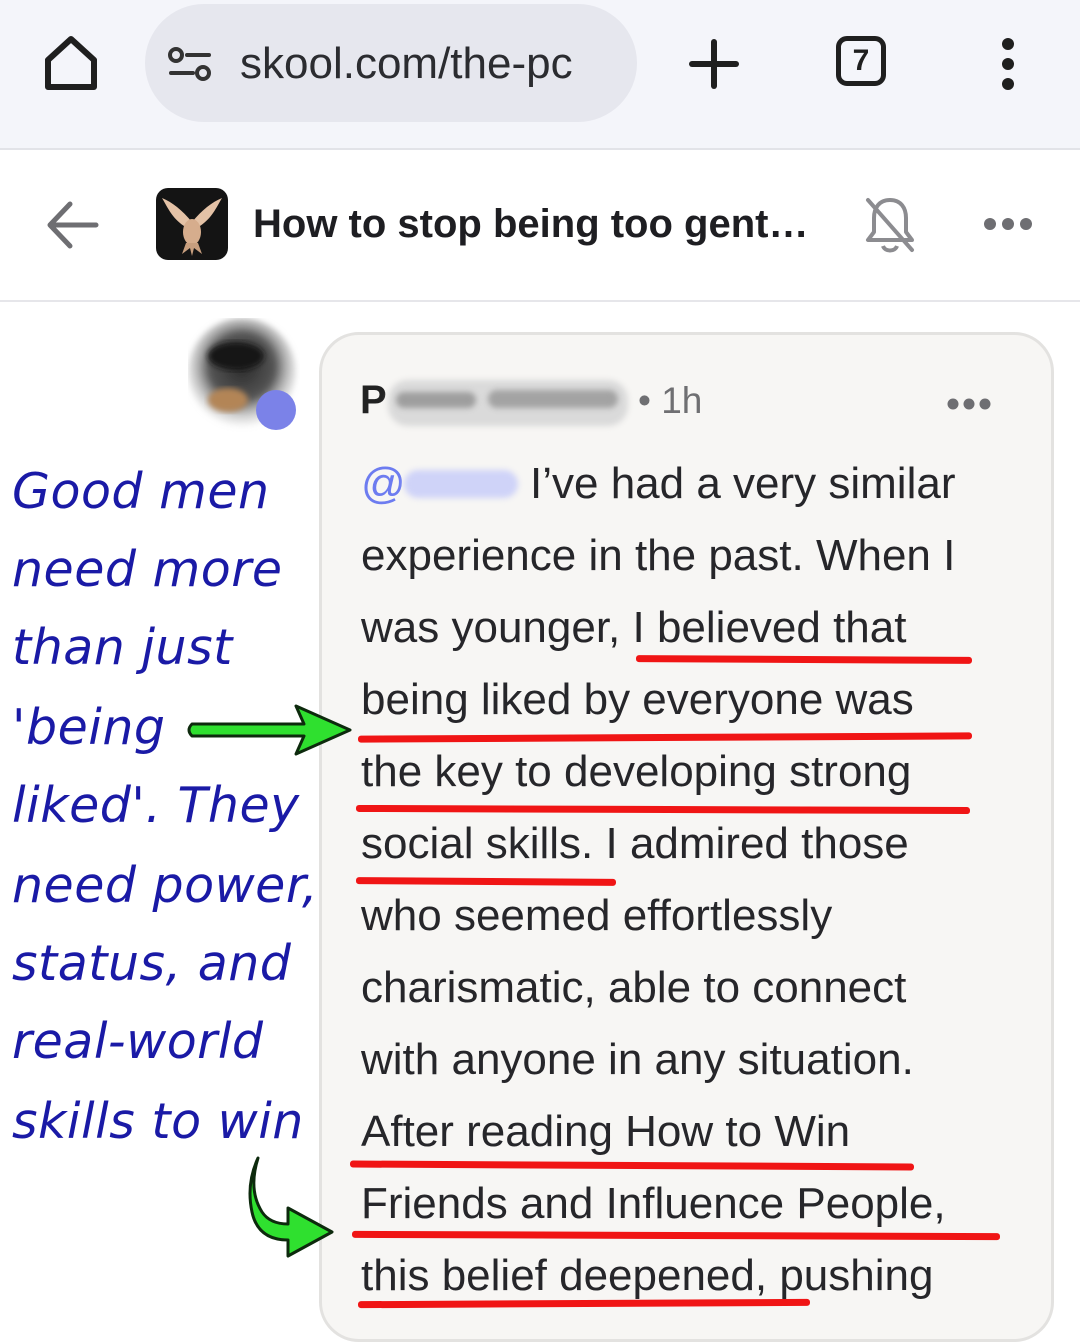 Image resolution: width=1080 pixels, height=1342 pixels. I want to click on comment-text-line: this belief deepened, pushing, so click(647, 1275).